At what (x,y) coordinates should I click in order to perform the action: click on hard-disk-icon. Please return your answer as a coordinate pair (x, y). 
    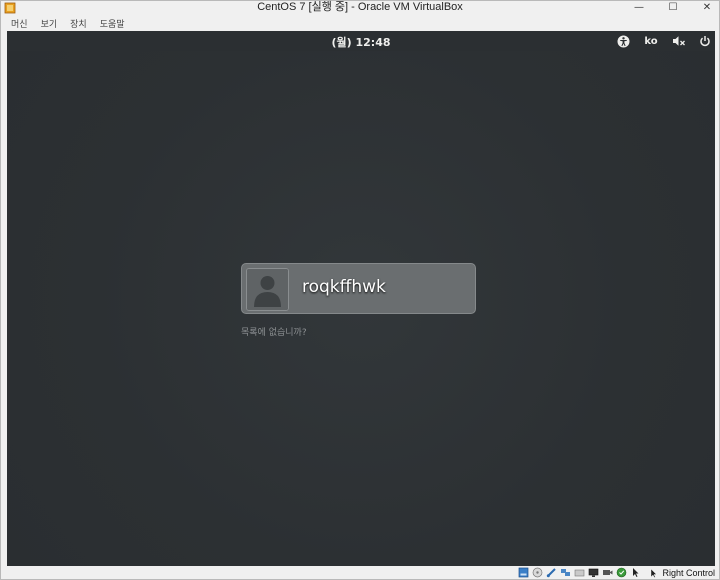
    Looking at the image, I should click on (523, 572).